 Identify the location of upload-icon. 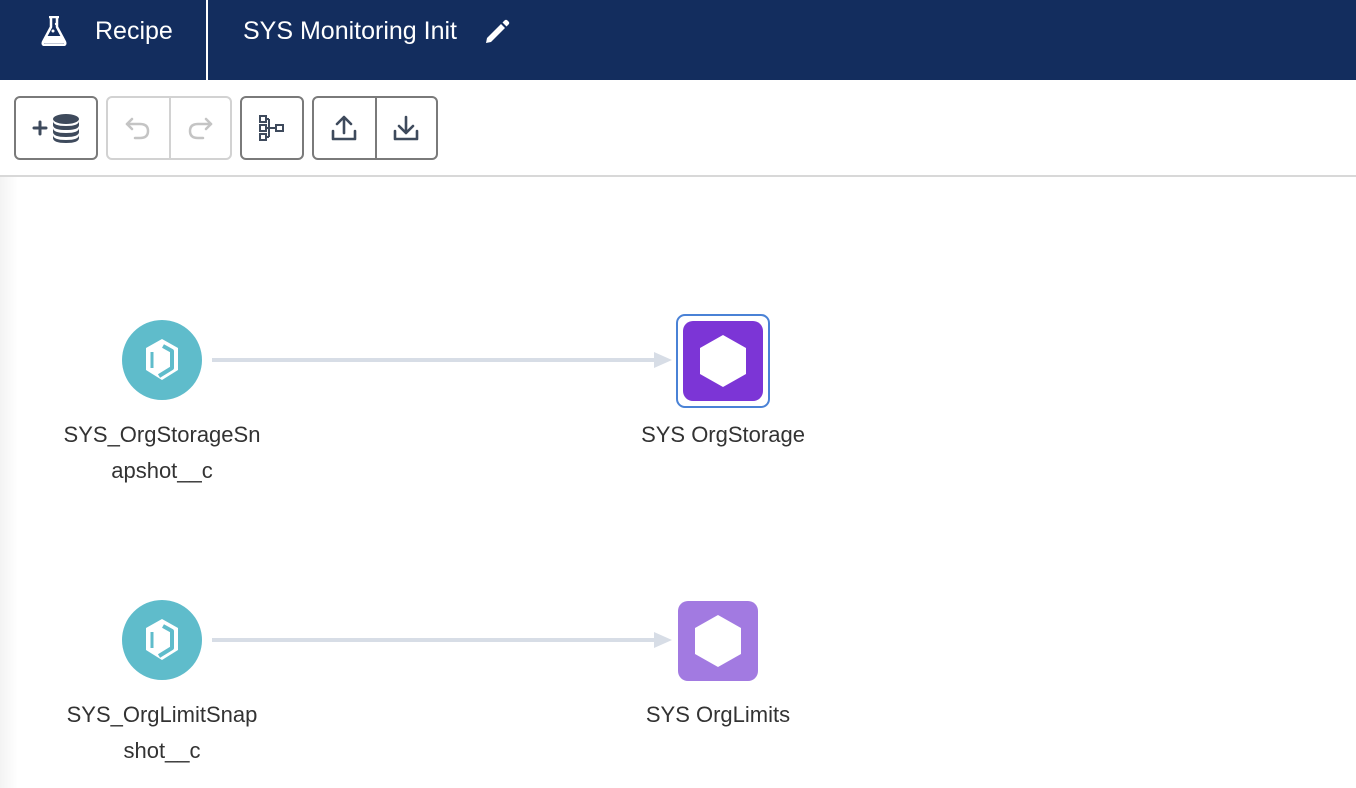
(344, 128).